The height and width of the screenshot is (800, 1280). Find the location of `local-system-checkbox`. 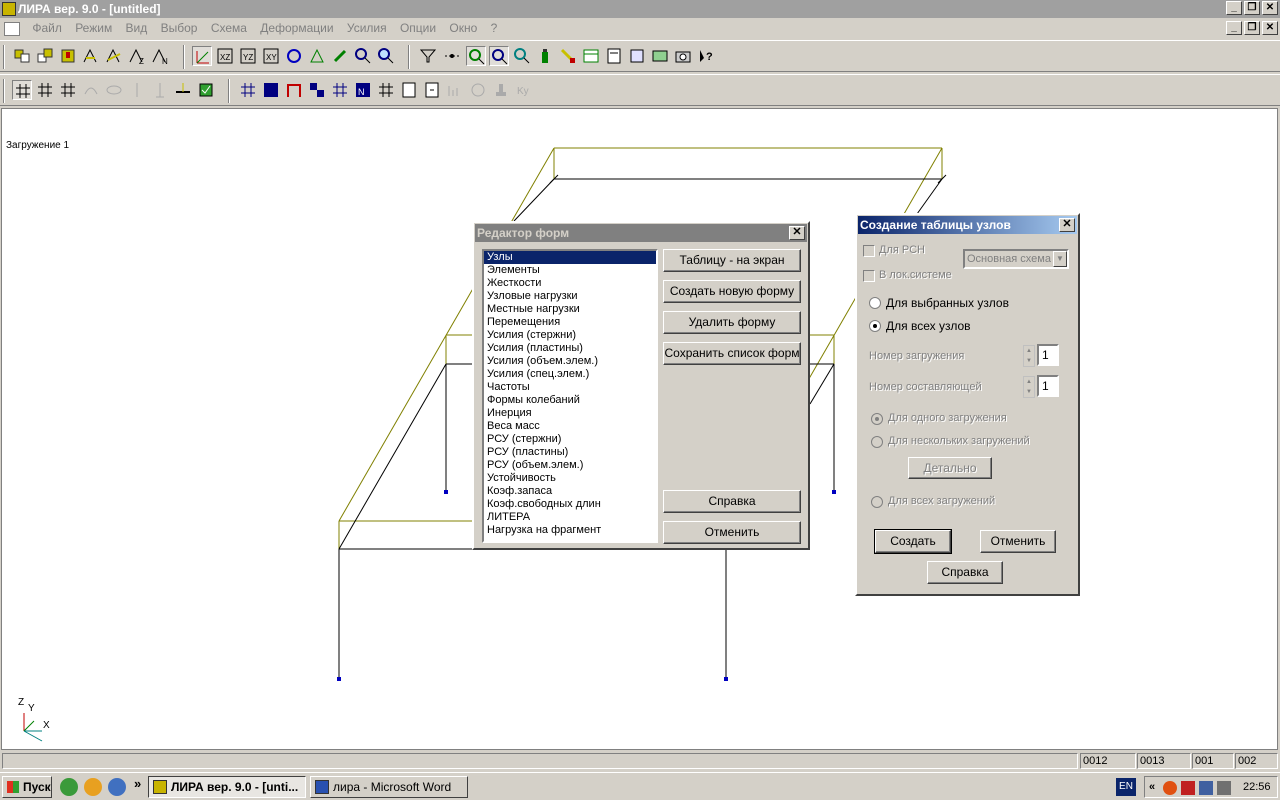

local-system-checkbox is located at coordinates (869, 276).